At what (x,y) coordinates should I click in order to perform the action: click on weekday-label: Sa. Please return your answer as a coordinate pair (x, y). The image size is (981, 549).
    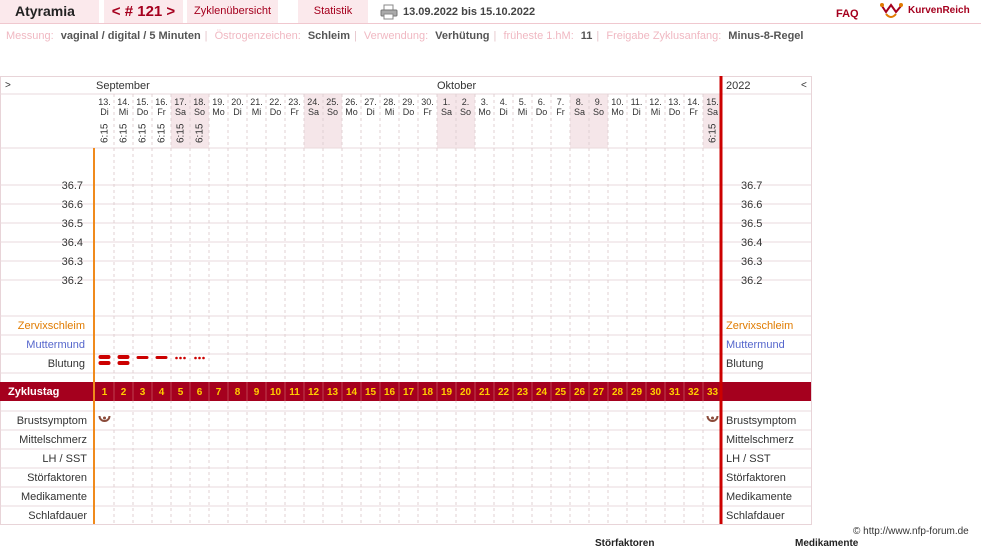
    Looking at the image, I should click on (712, 112).